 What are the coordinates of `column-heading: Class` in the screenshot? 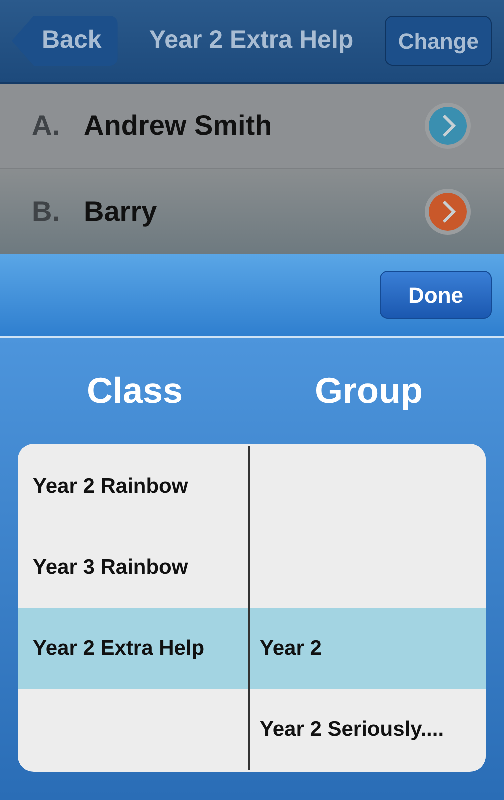 It's located at (135, 391).